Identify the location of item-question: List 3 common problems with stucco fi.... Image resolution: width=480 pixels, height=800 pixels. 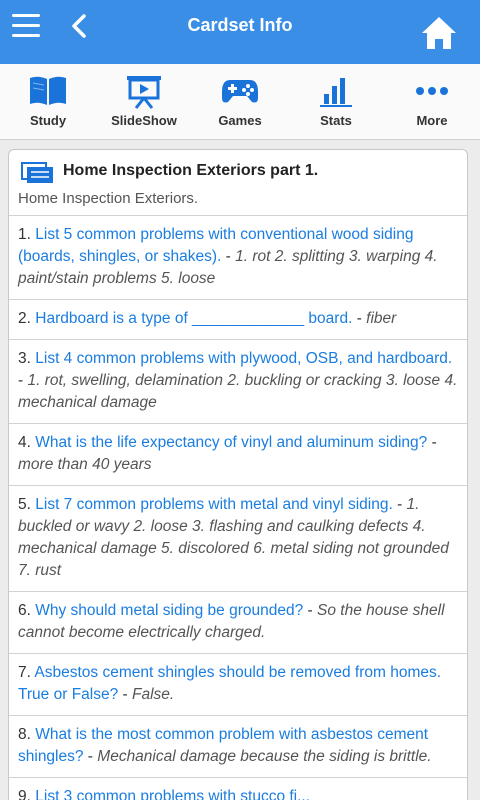
(172, 794).